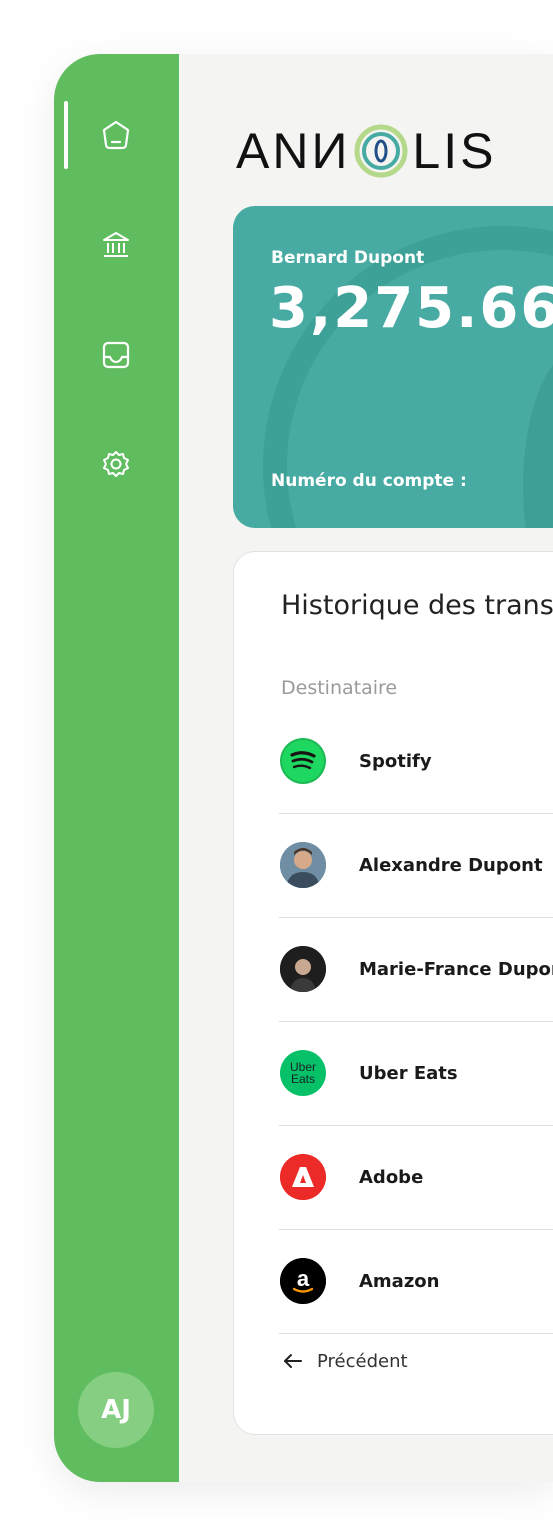 The height and width of the screenshot is (1536, 553). I want to click on transaction-row: Marie-France Dupont, so click(416, 970).